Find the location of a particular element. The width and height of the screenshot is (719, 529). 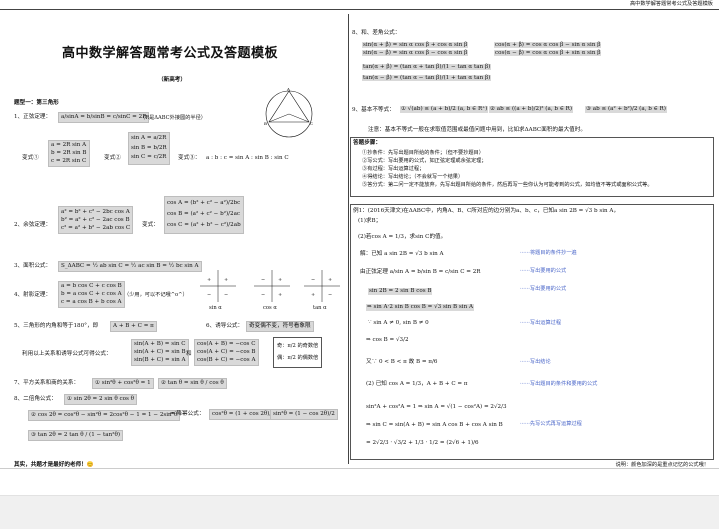

double-angle-tan: ③ tan 2θ = 2 tan θ / (1 − tan²θ) is located at coordinates (75, 436).